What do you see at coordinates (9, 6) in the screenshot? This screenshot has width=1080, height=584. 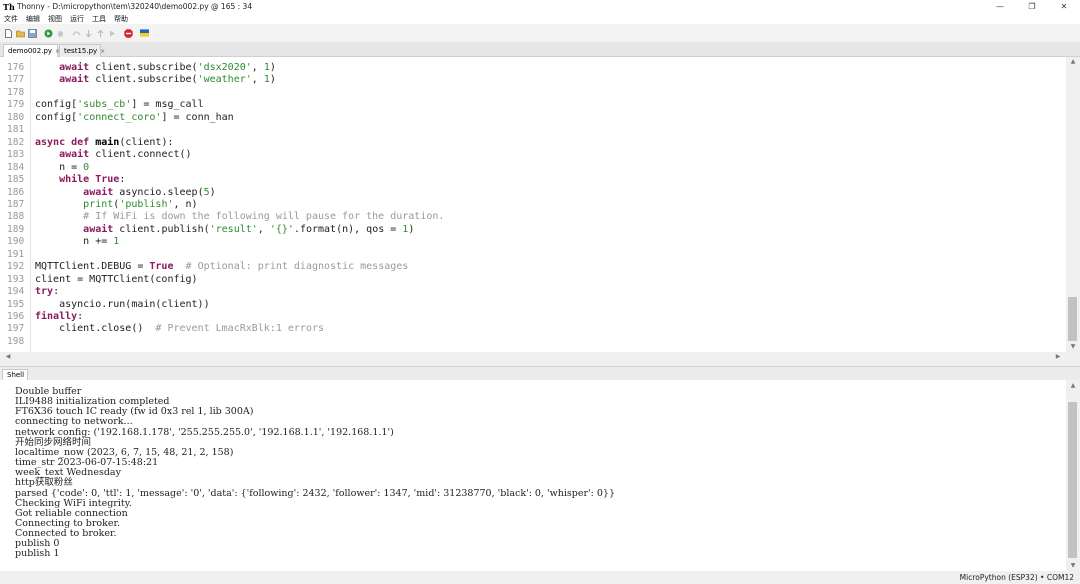 I see `thonny-logo-icon: Th` at bounding box center [9, 6].